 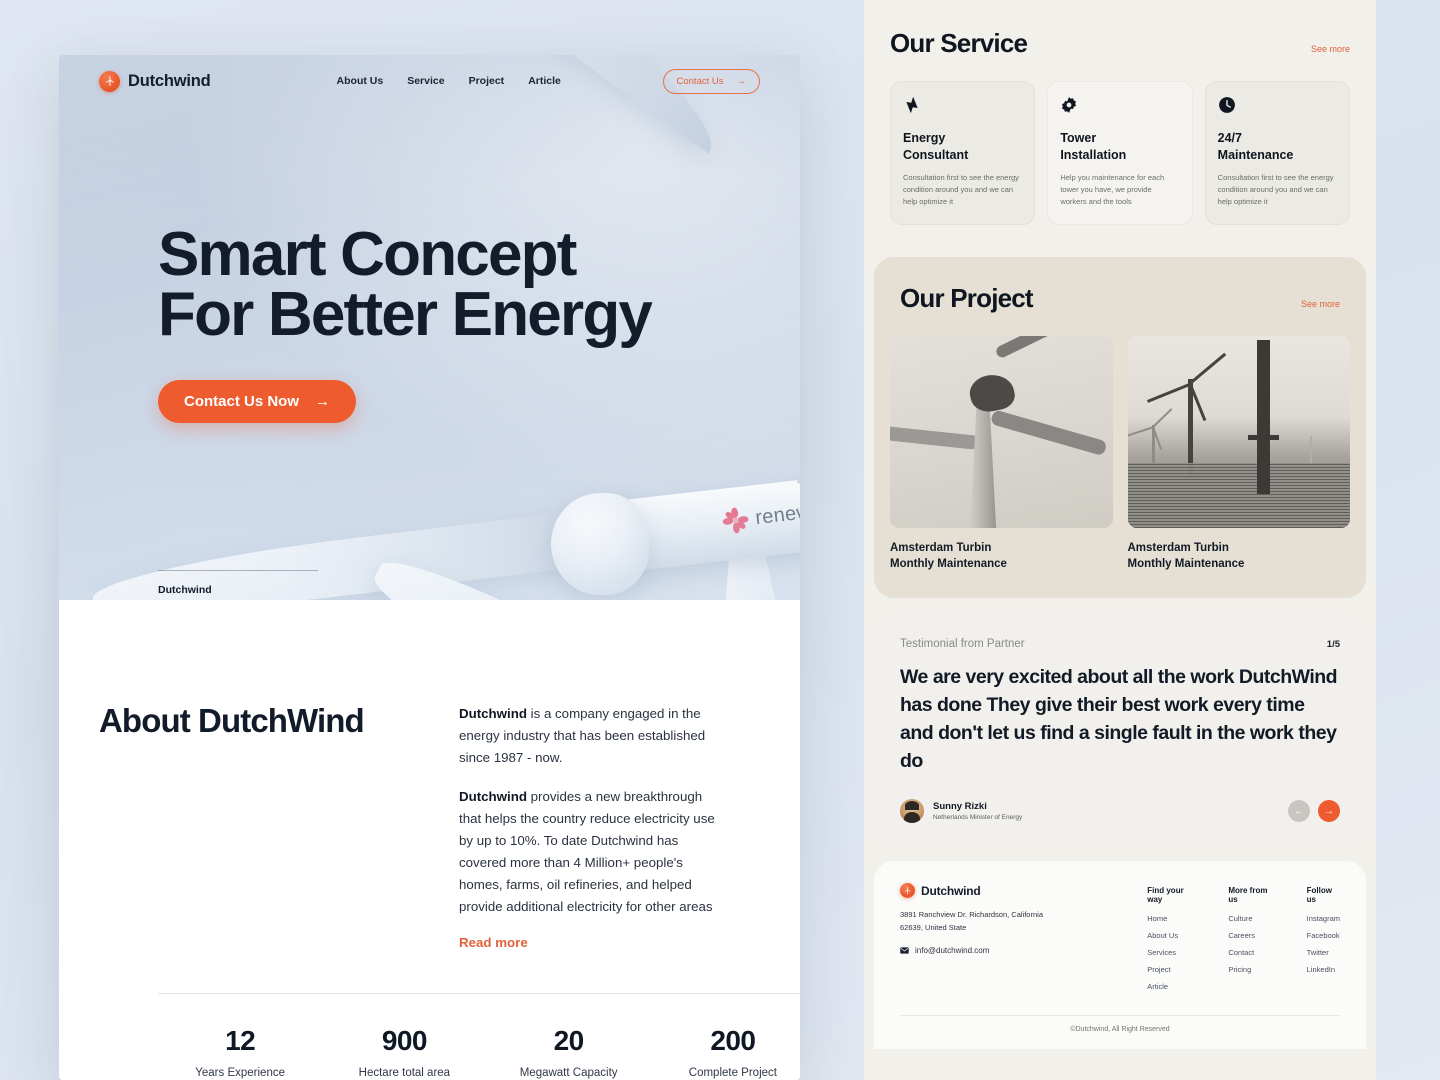 What do you see at coordinates (1323, 952) in the screenshot?
I see `footer-link-twitter: Twitter` at bounding box center [1323, 952].